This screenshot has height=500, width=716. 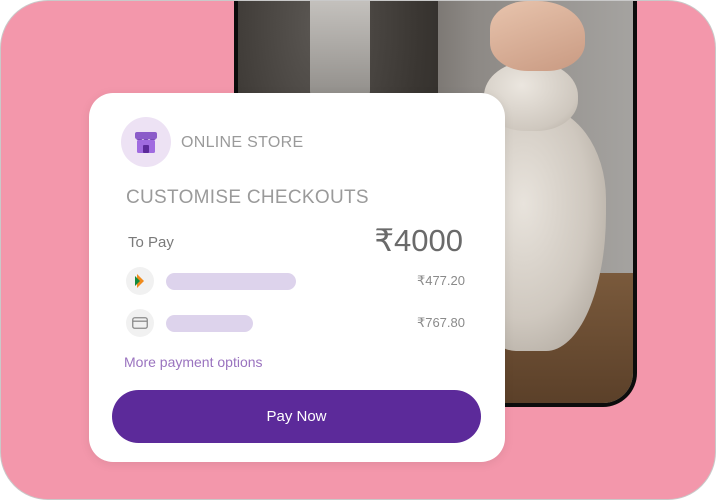 What do you see at coordinates (440, 322) in the screenshot?
I see `payment-amount: ₹767.80` at bounding box center [440, 322].